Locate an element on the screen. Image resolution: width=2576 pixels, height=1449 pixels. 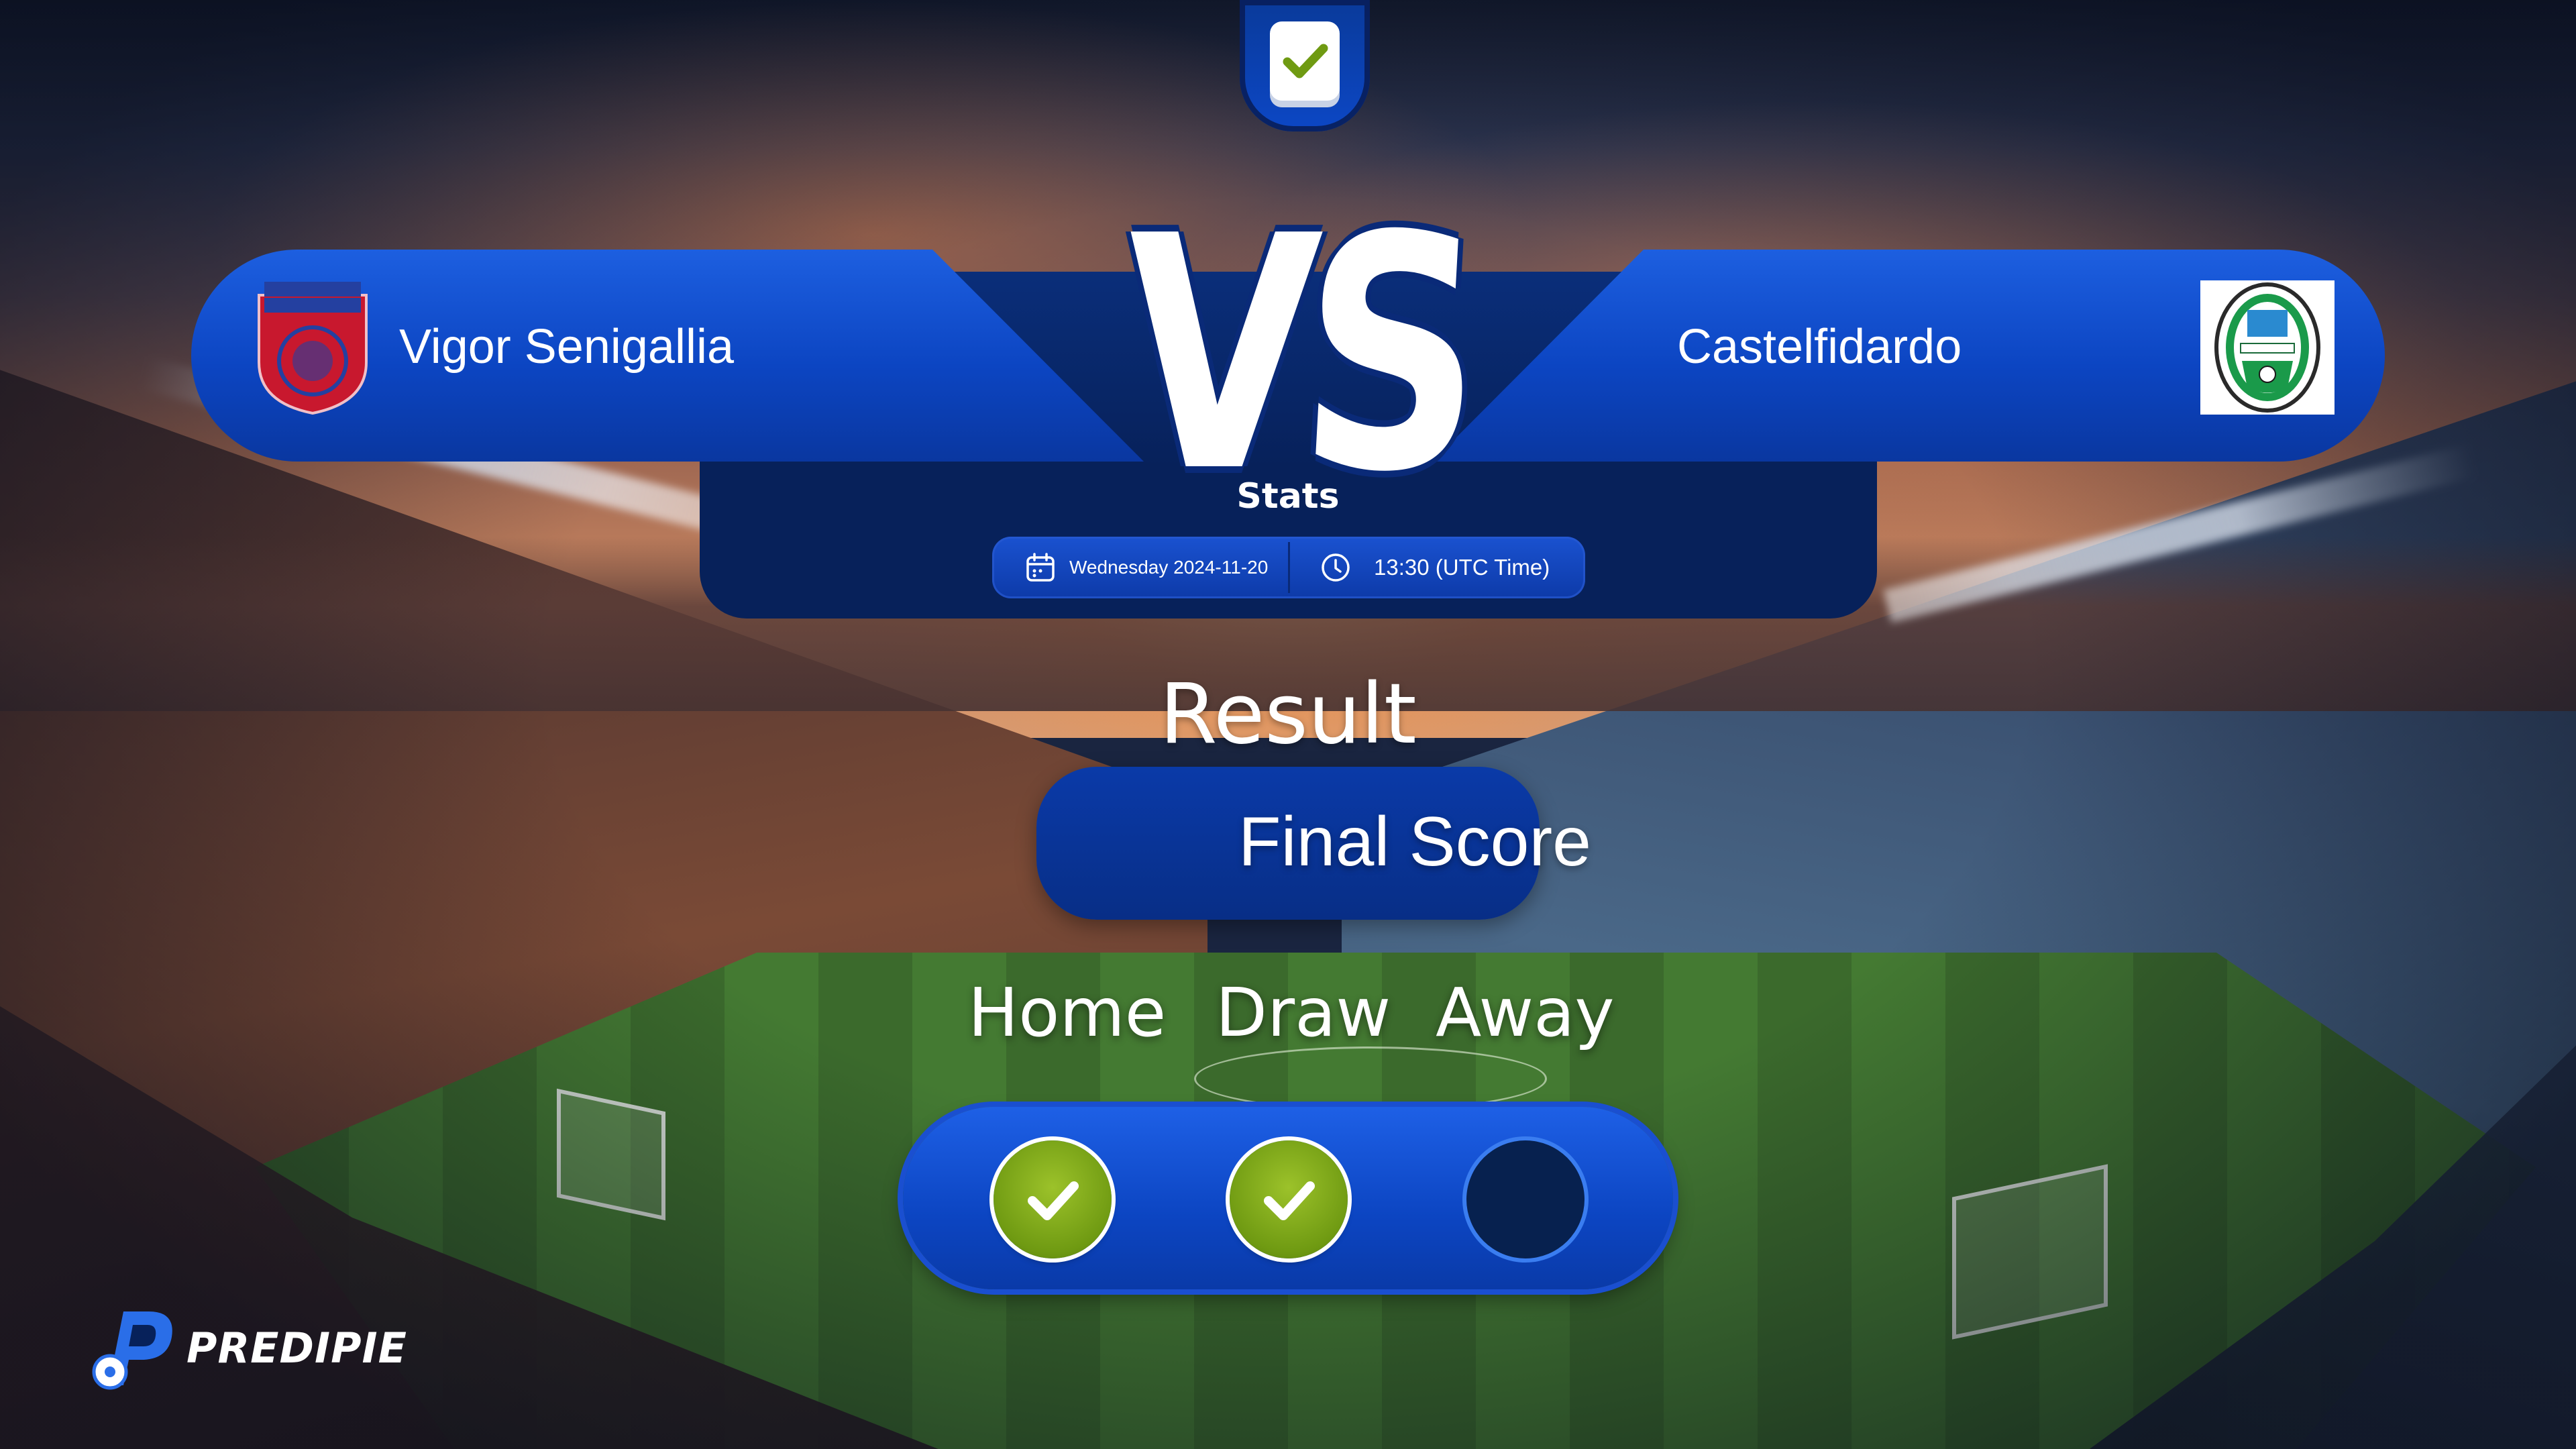
brand-name: PREDIPIE is located at coordinates (296, 1348).